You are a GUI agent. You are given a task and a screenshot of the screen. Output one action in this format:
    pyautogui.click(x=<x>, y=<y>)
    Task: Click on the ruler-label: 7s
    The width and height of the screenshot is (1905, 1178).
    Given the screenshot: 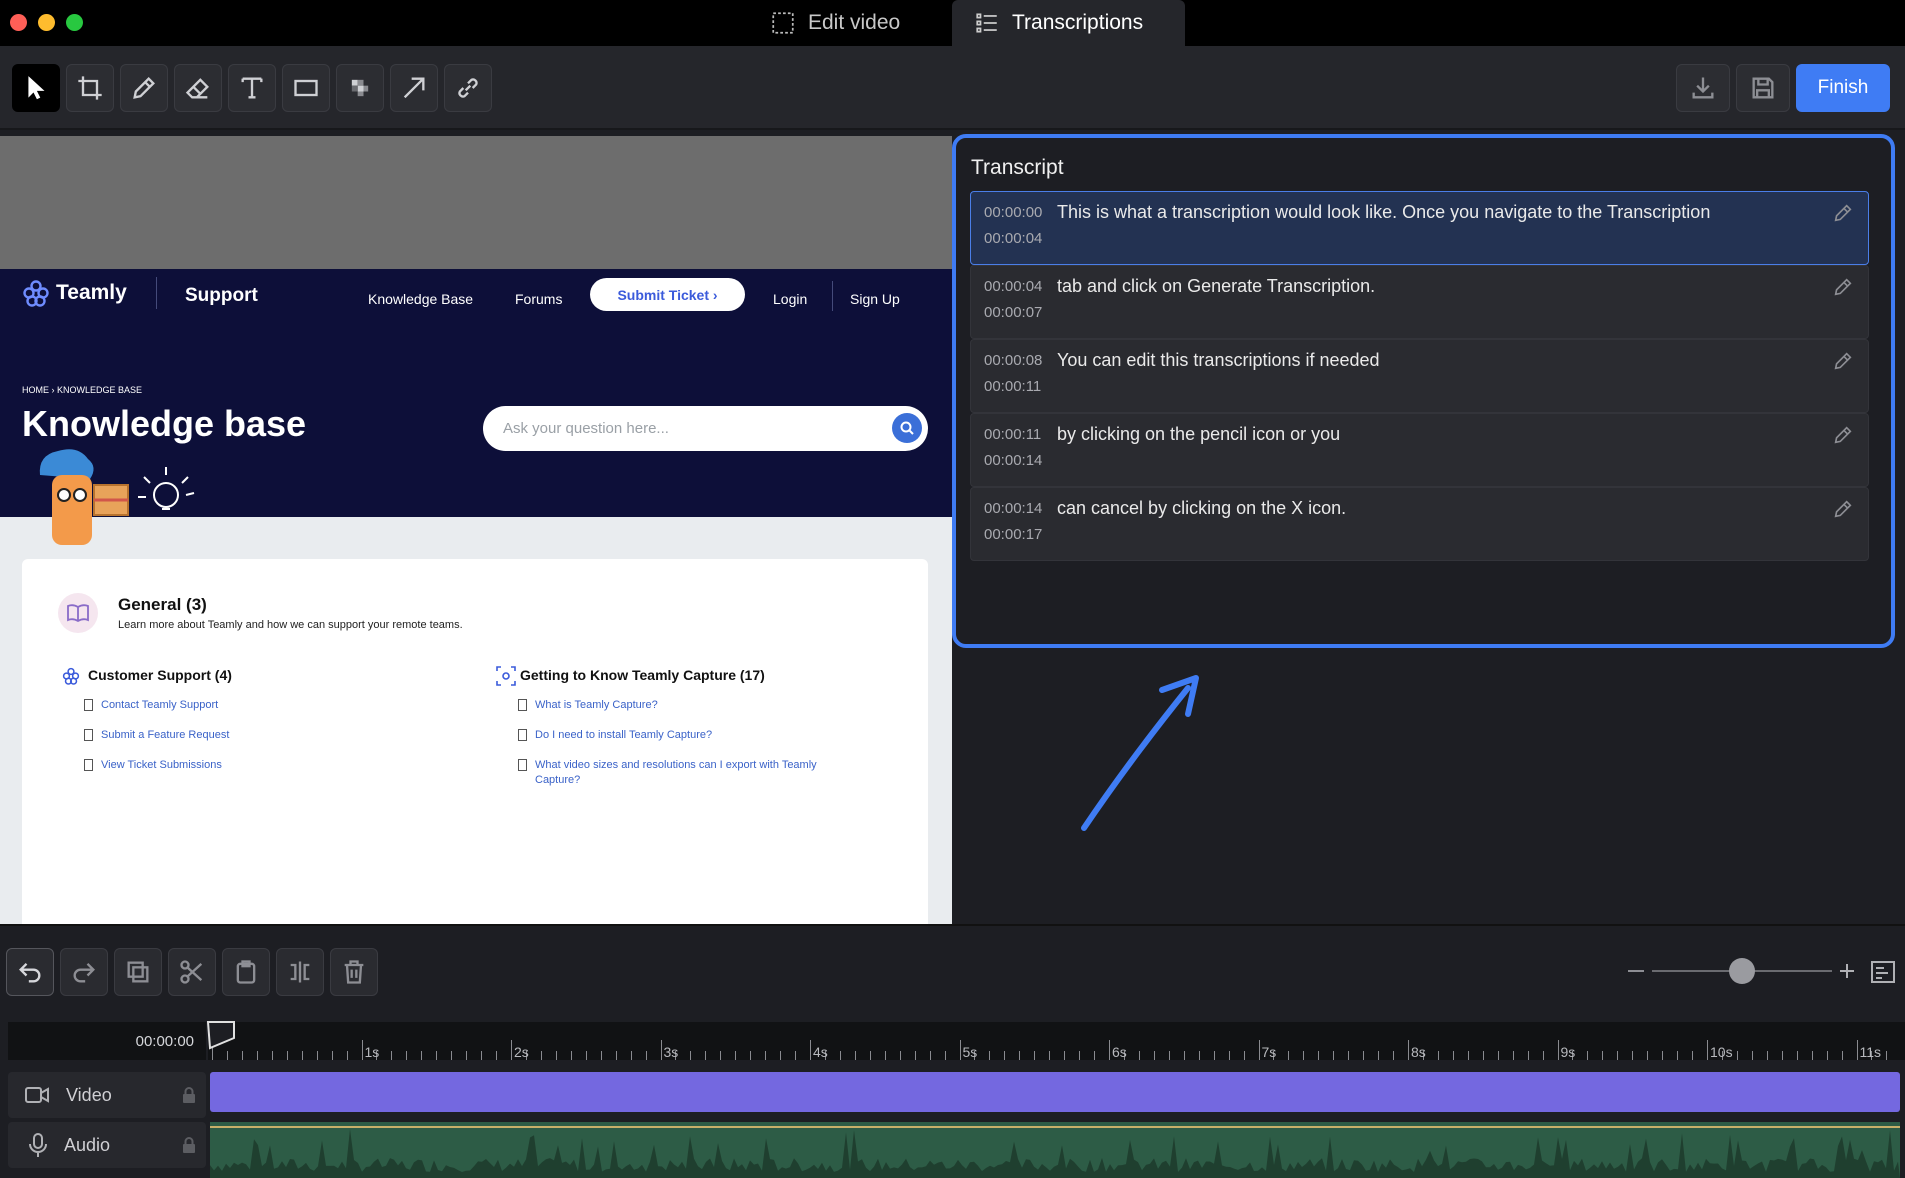 What is the action you would take?
    pyautogui.click(x=1269, y=1052)
    